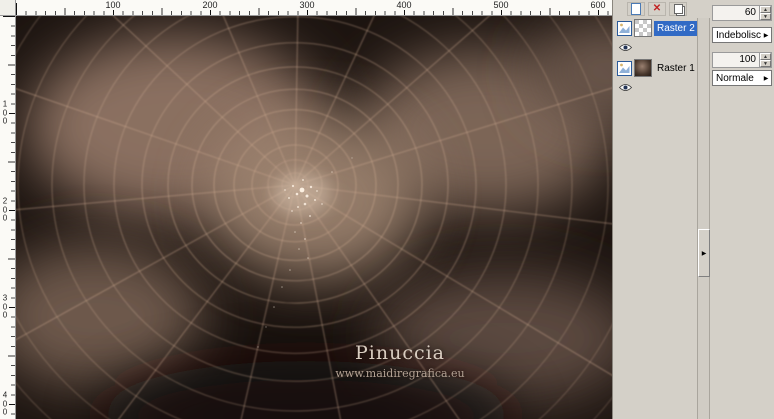 The image size is (774, 419). Describe the element at coordinates (656, 38) in the screenshot. I see `layer-row: Raster 2` at that location.